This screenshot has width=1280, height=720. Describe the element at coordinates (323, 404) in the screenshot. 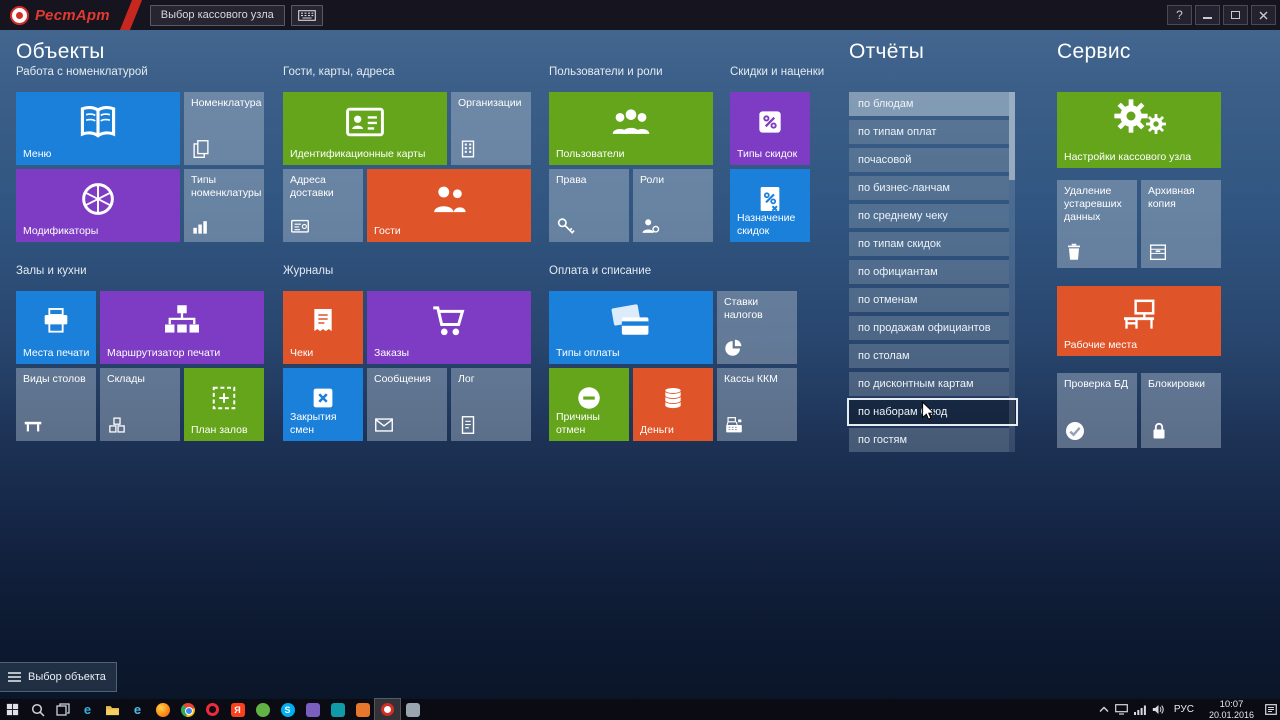

I see `tile-shift-closings: Закрытия смен` at that location.